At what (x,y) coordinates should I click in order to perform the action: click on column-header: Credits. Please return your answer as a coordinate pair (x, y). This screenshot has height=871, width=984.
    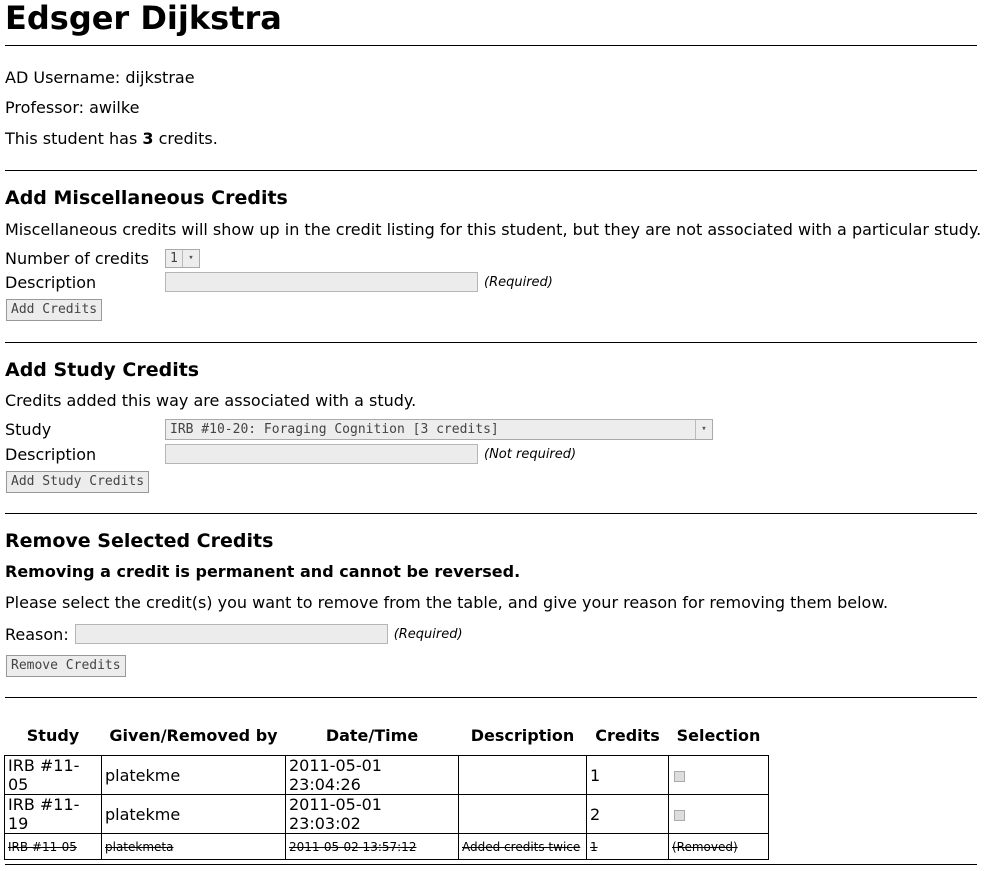
    Looking at the image, I should click on (627, 735).